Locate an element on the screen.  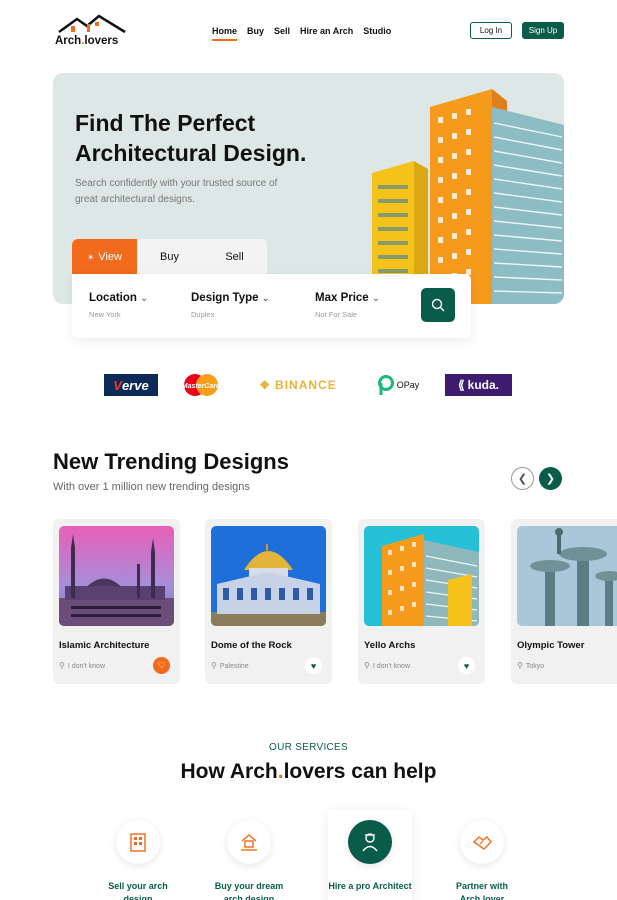
tab-sell: Sell is located at coordinates (234, 257).